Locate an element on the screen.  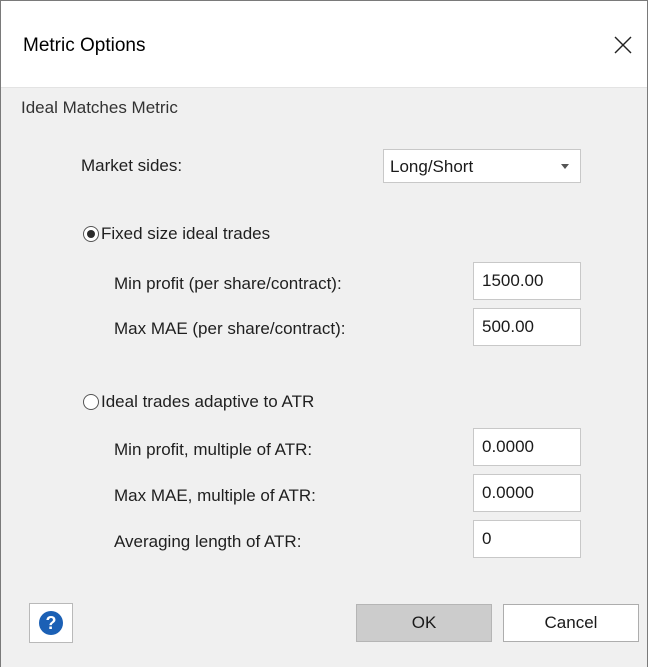
fixed-size-radio is located at coordinates (91, 234).